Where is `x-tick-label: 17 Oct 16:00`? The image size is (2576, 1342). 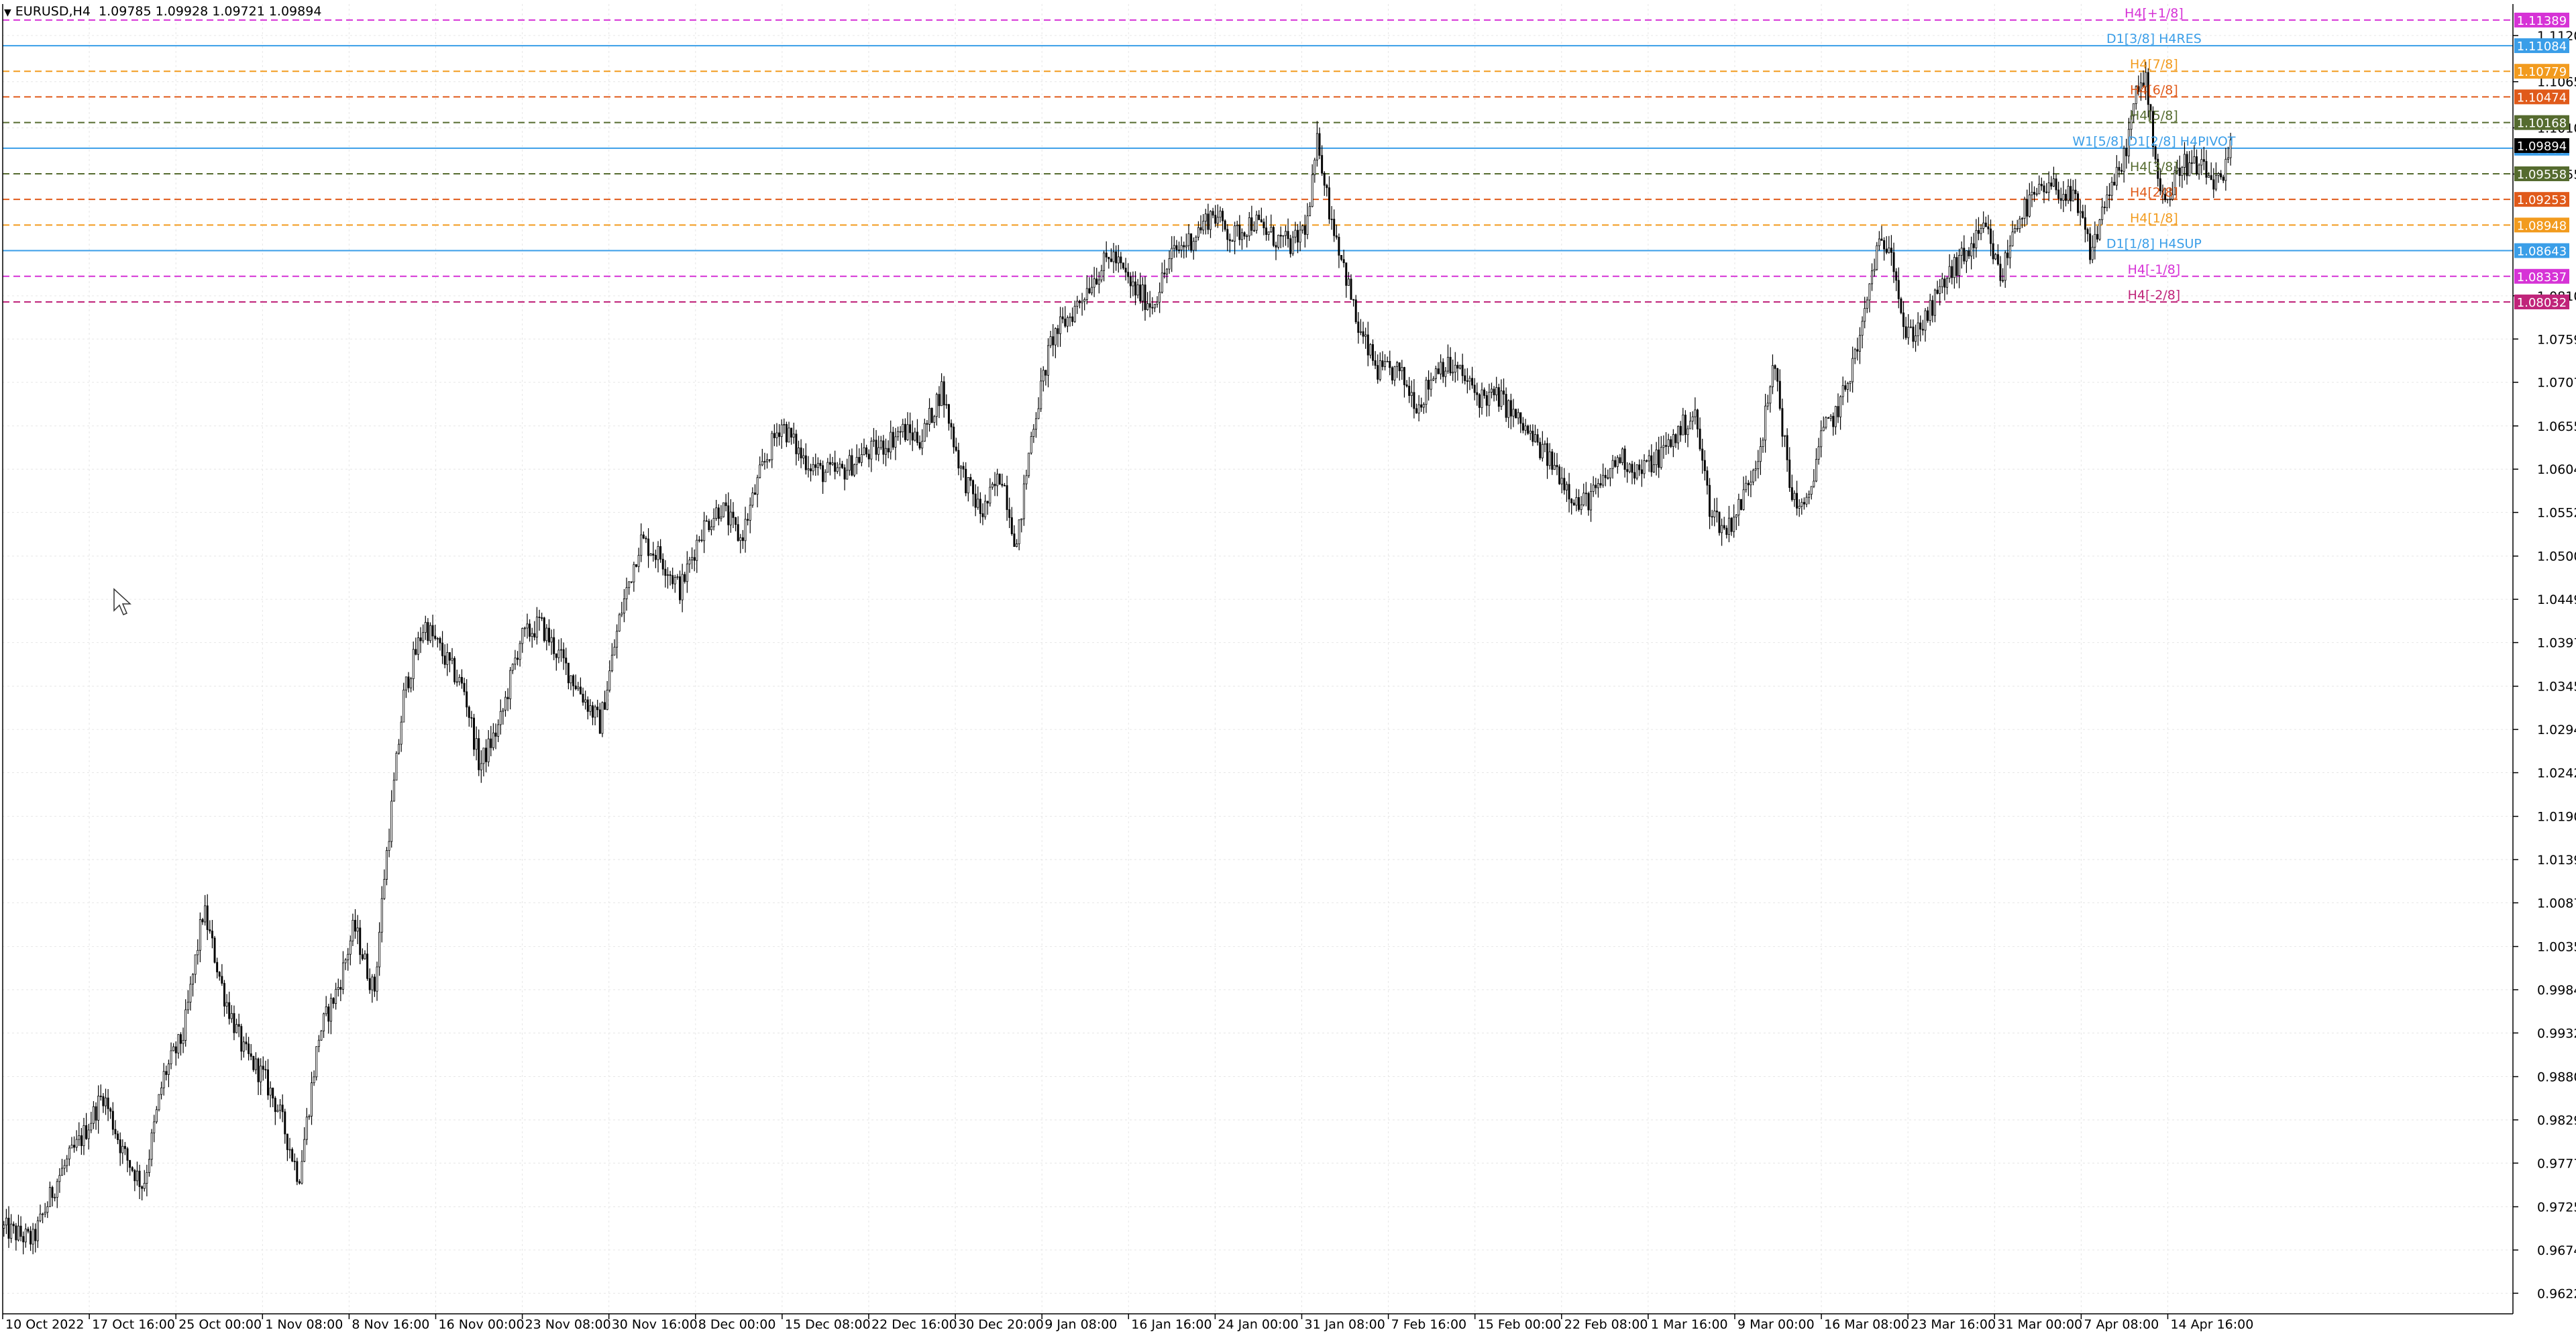
x-tick-label: 17 Oct 16:00 is located at coordinates (133, 1324).